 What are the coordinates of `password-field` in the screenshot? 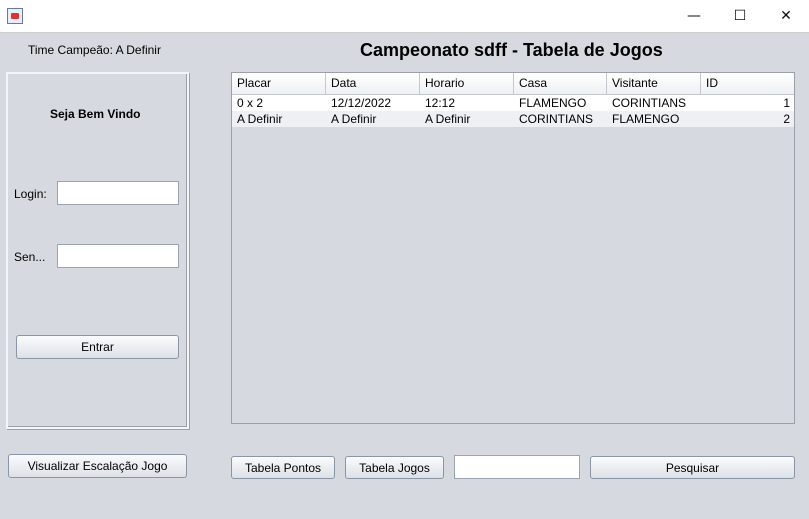 It's located at (118, 256).